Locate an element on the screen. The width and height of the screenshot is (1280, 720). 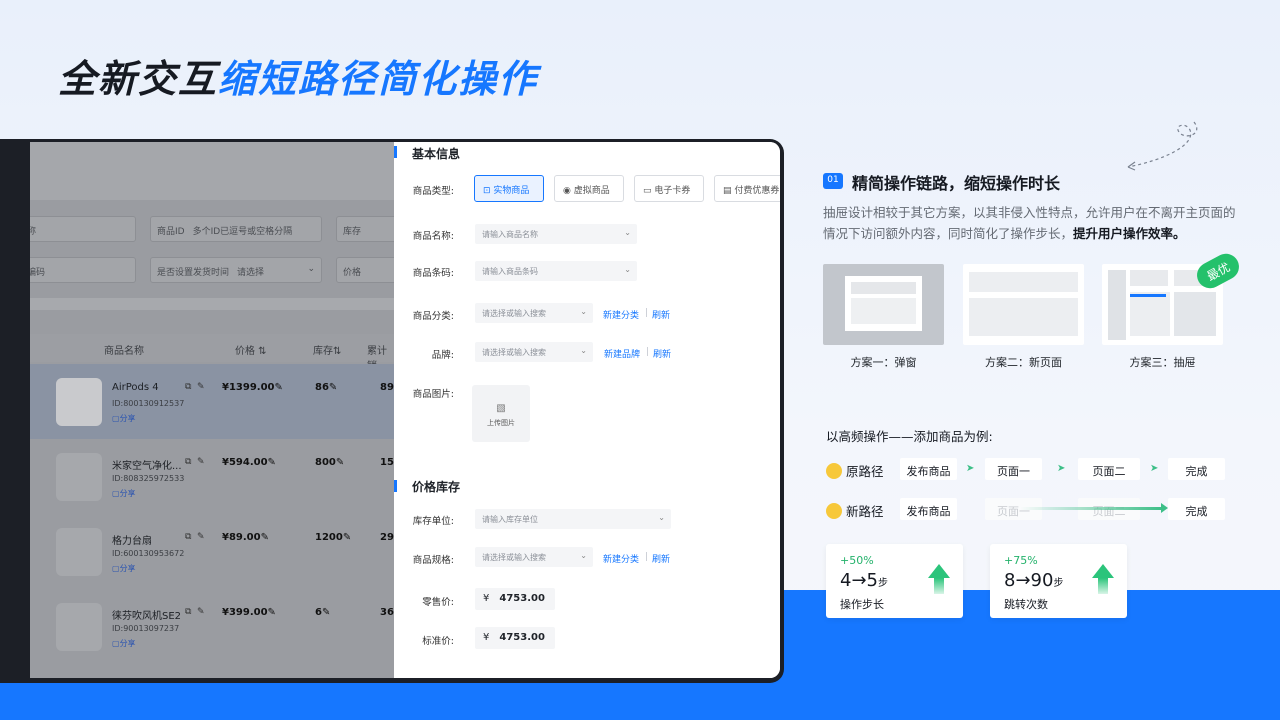
coin-icon: ◉ is located at coordinates (568, 191).